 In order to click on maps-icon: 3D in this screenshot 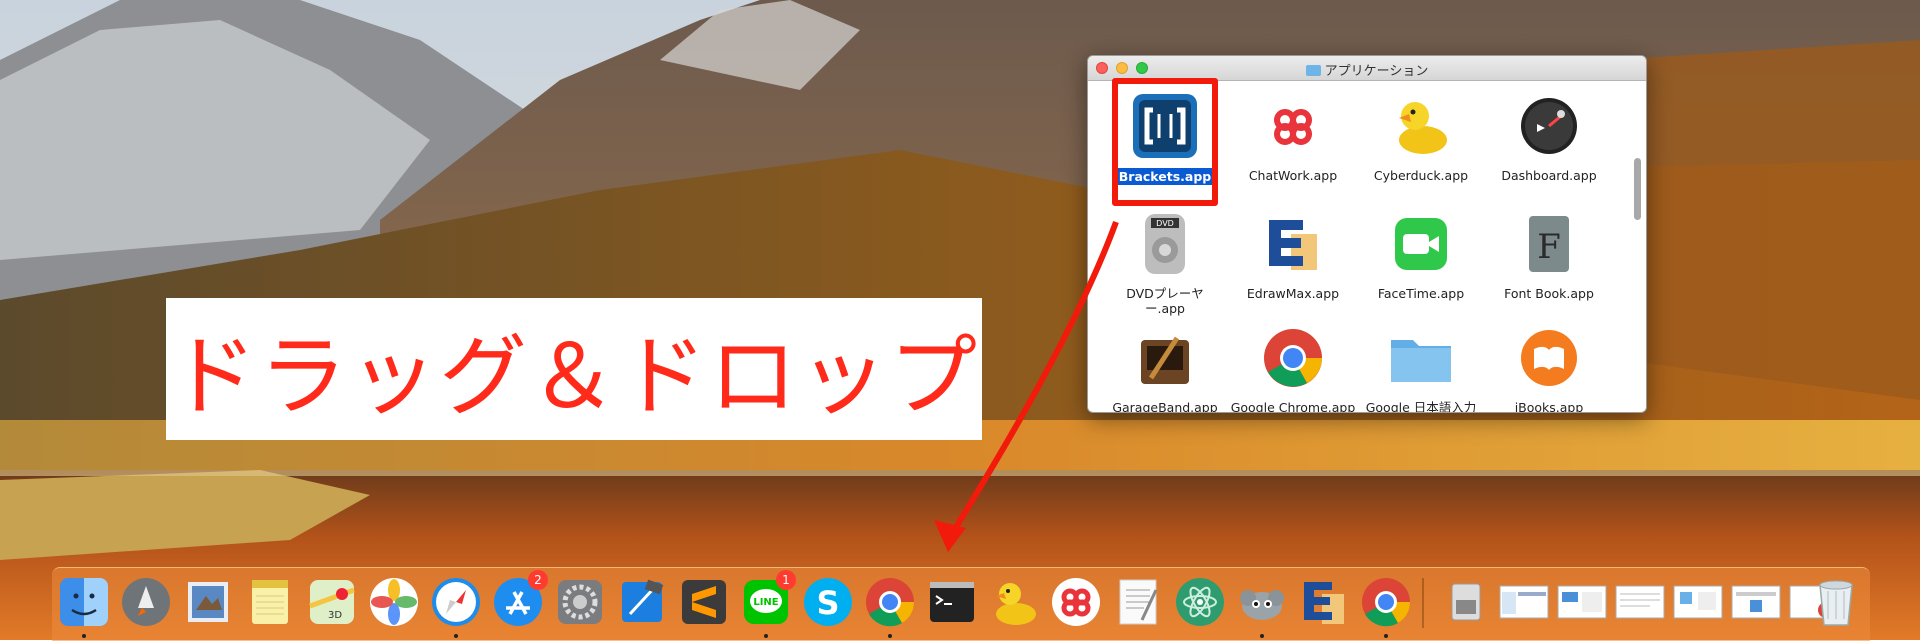, I will do `click(332, 602)`.